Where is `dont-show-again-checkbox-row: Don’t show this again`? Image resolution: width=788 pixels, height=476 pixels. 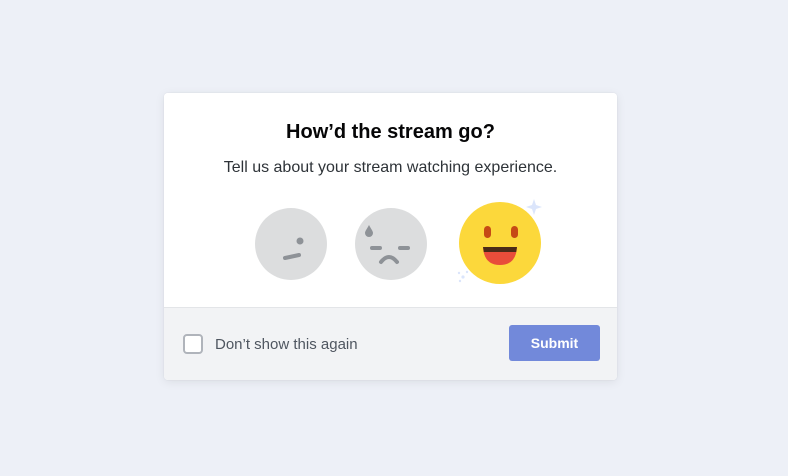 dont-show-again-checkbox-row: Don’t show this again is located at coordinates (270, 344).